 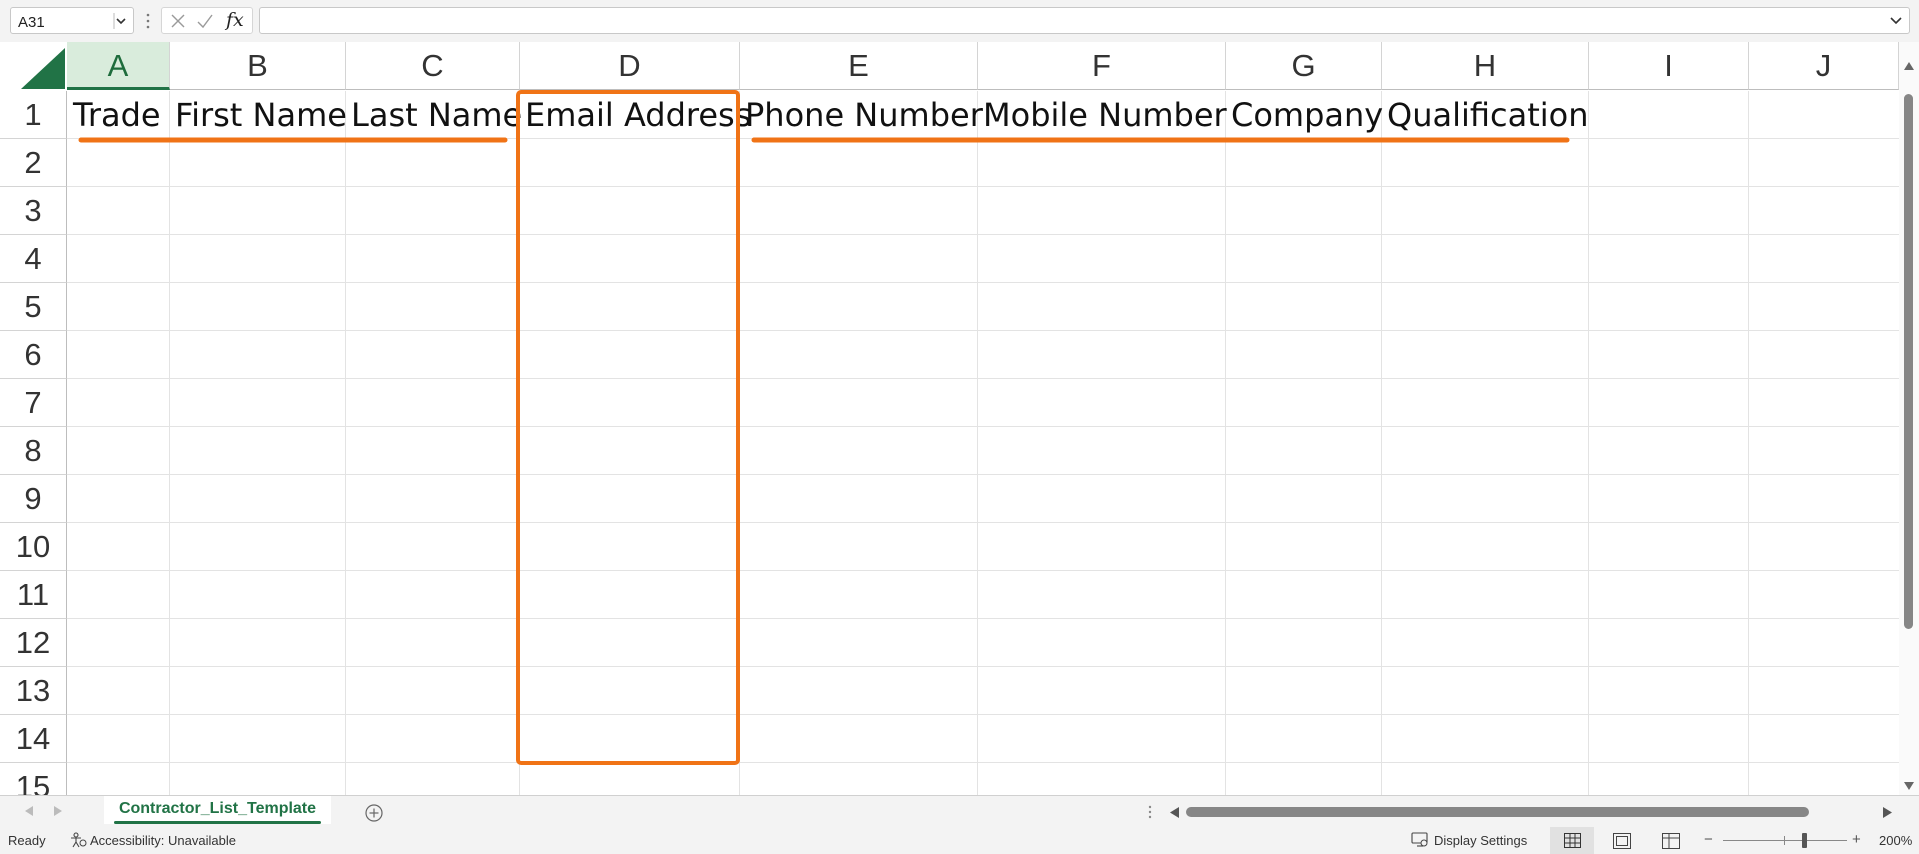 I want to click on fx-icon: fx, so click(x=235, y=20).